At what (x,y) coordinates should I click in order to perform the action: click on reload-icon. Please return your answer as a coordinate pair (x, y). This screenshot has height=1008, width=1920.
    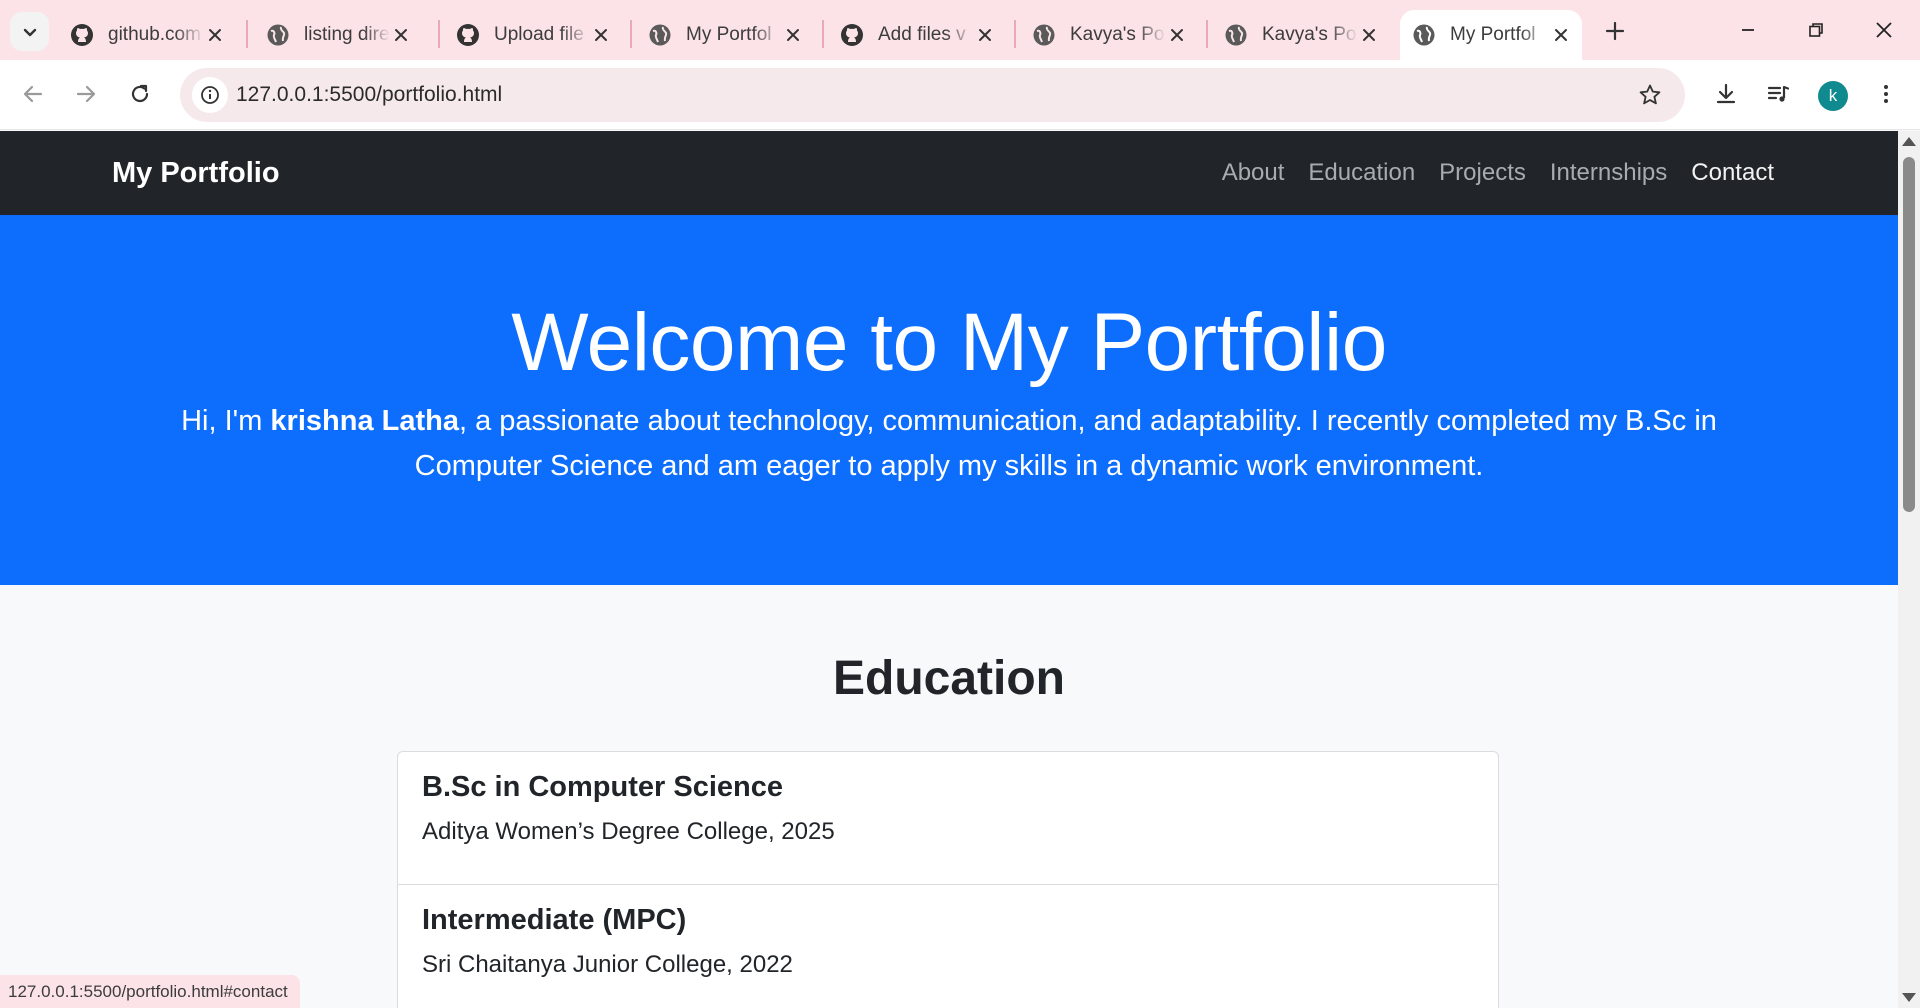
    Looking at the image, I should click on (140, 93).